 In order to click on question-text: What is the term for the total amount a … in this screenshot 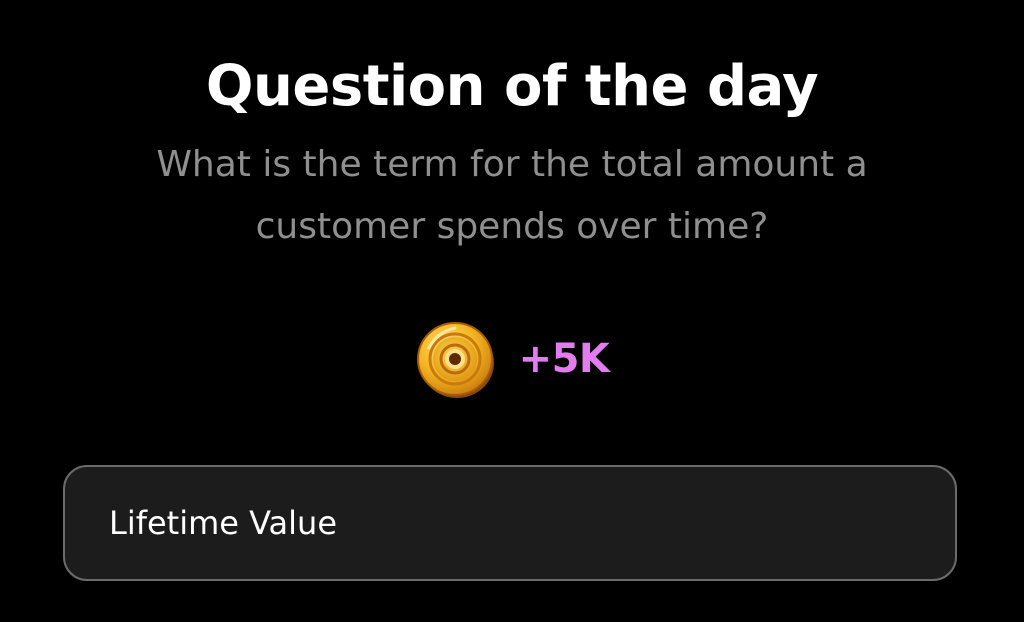, I will do `click(512, 195)`.